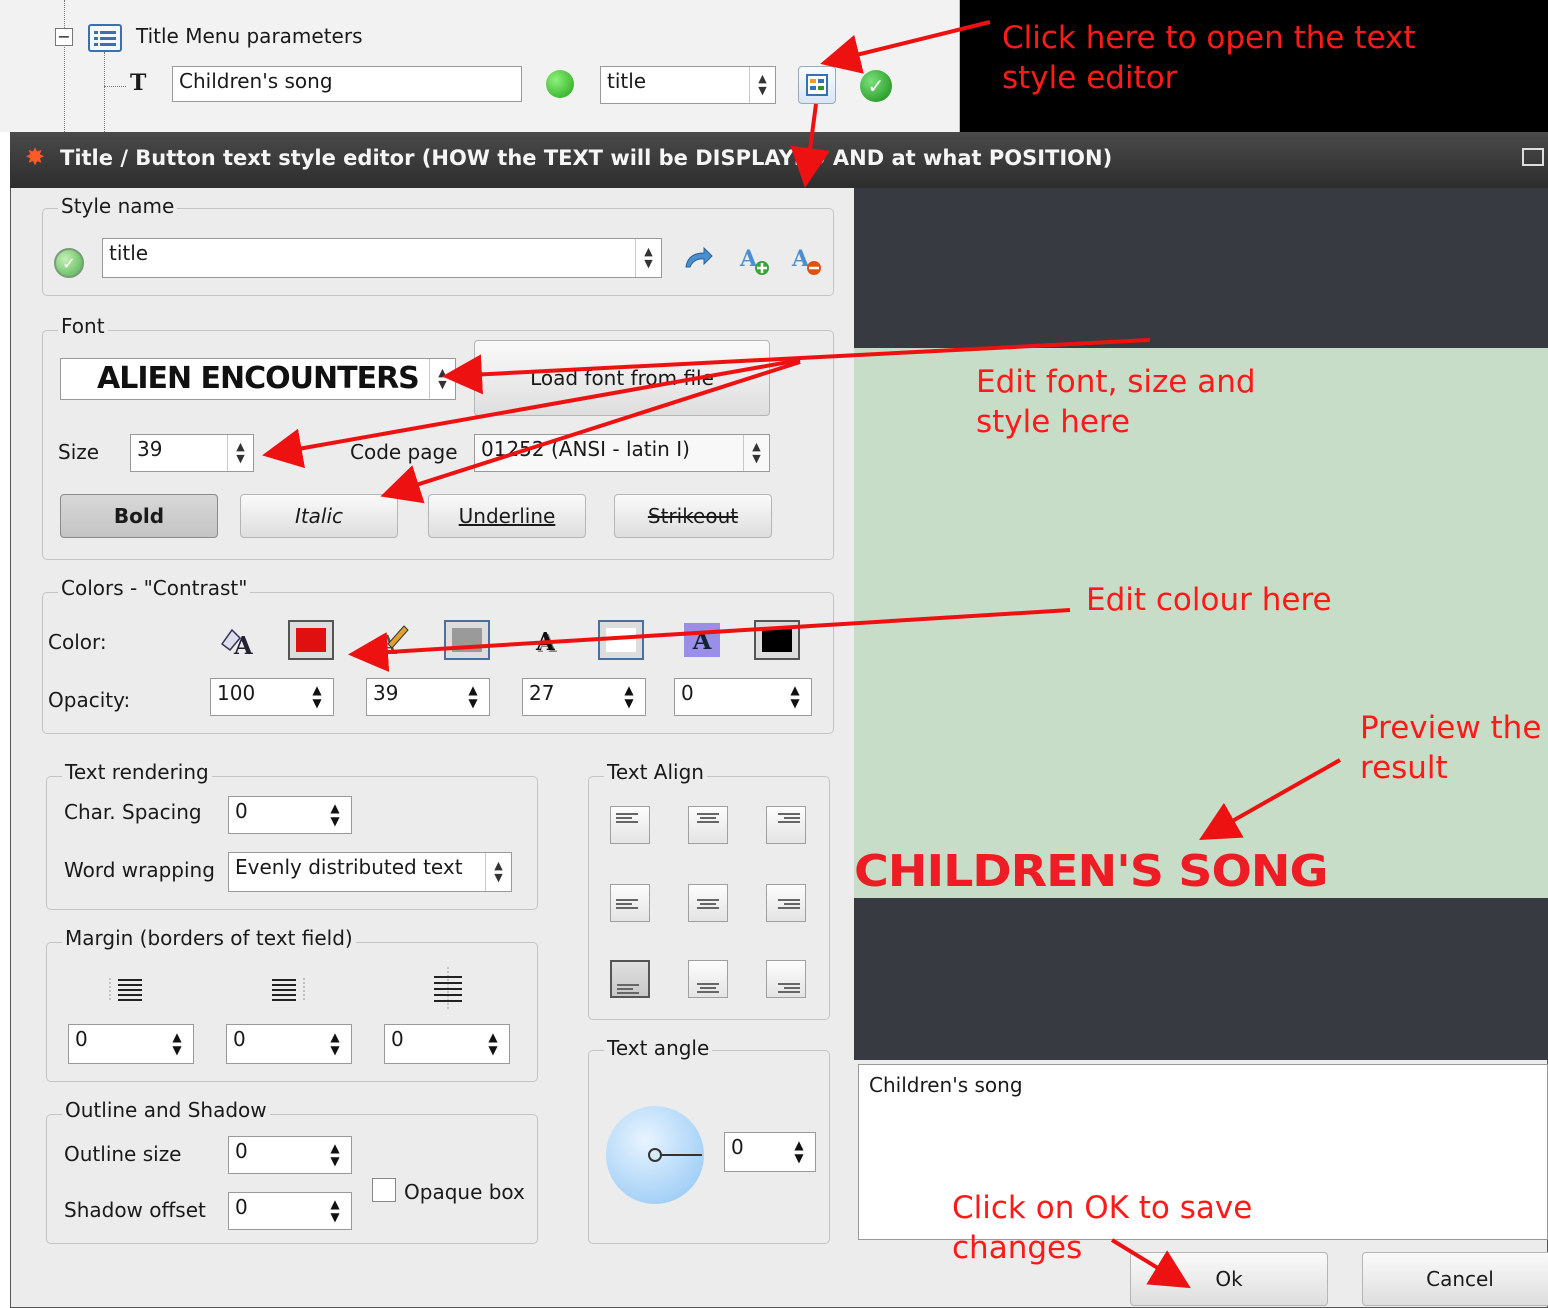 This screenshot has height=1308, width=1548. Describe the element at coordinates (133, 812) in the screenshot. I see `char-spacing-label: Char. Spacing` at that location.